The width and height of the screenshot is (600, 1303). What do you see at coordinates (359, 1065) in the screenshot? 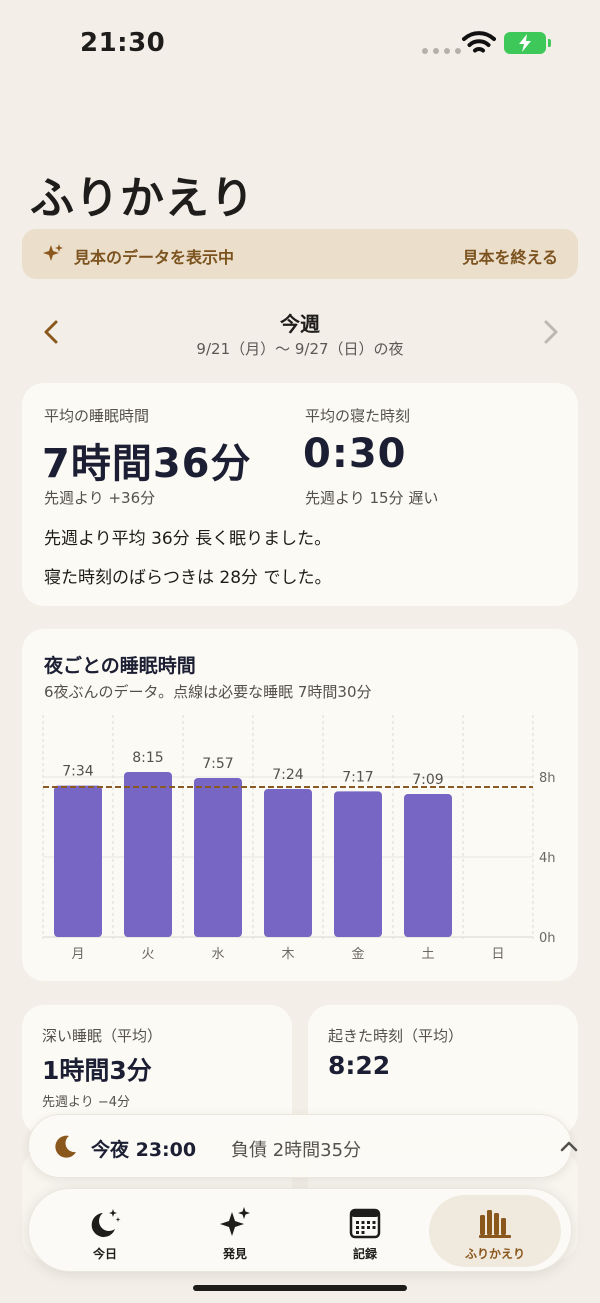
I see `wake-time-value: 8:22` at bounding box center [359, 1065].